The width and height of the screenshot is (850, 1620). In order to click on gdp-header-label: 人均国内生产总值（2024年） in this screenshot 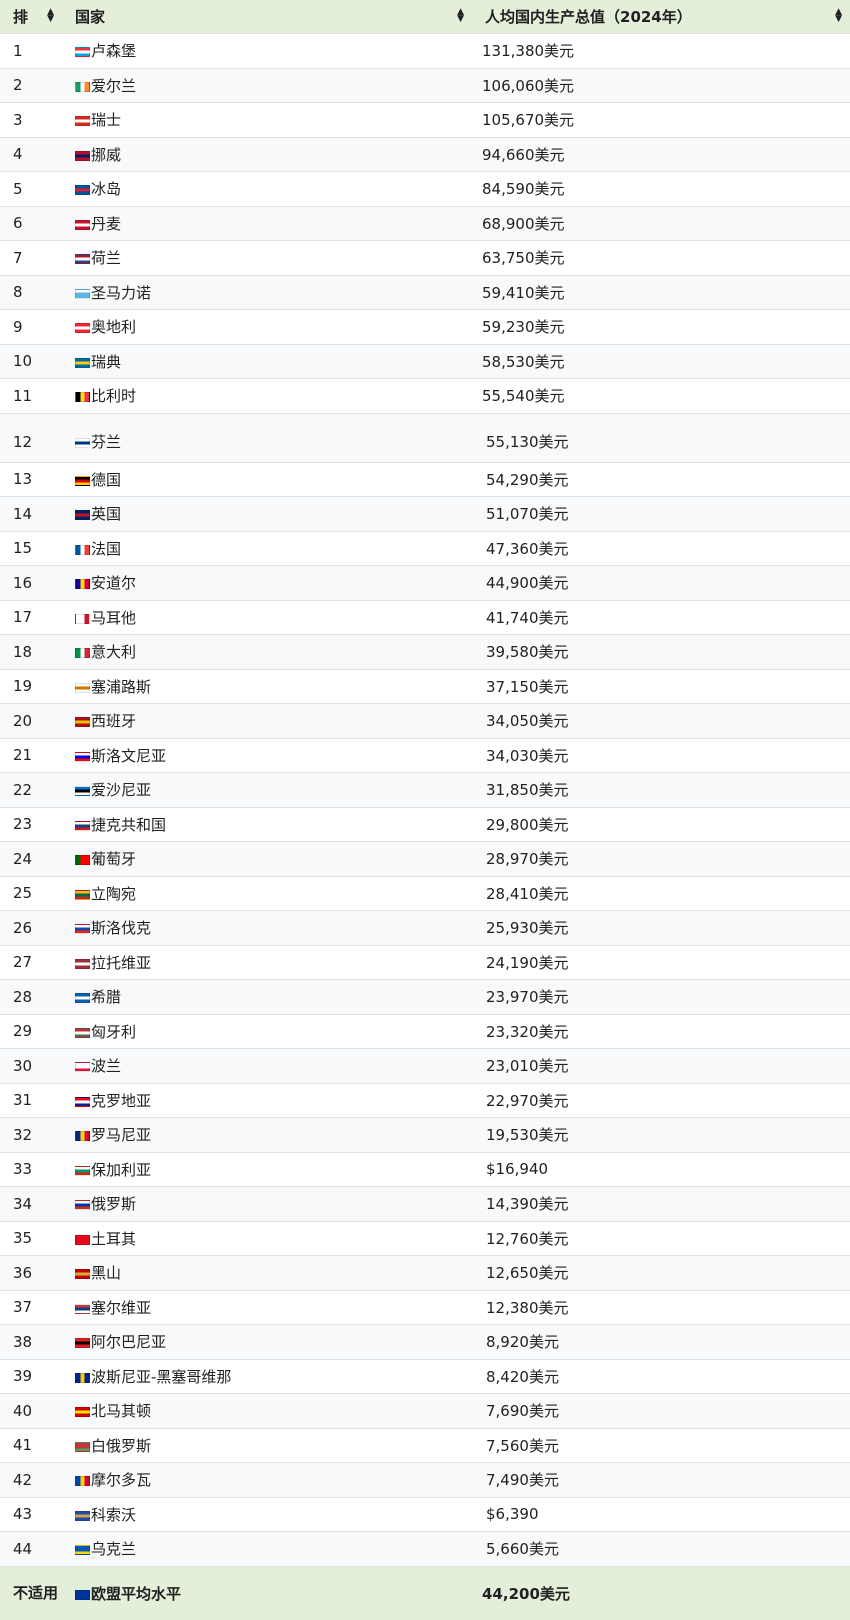, I will do `click(588, 17)`.